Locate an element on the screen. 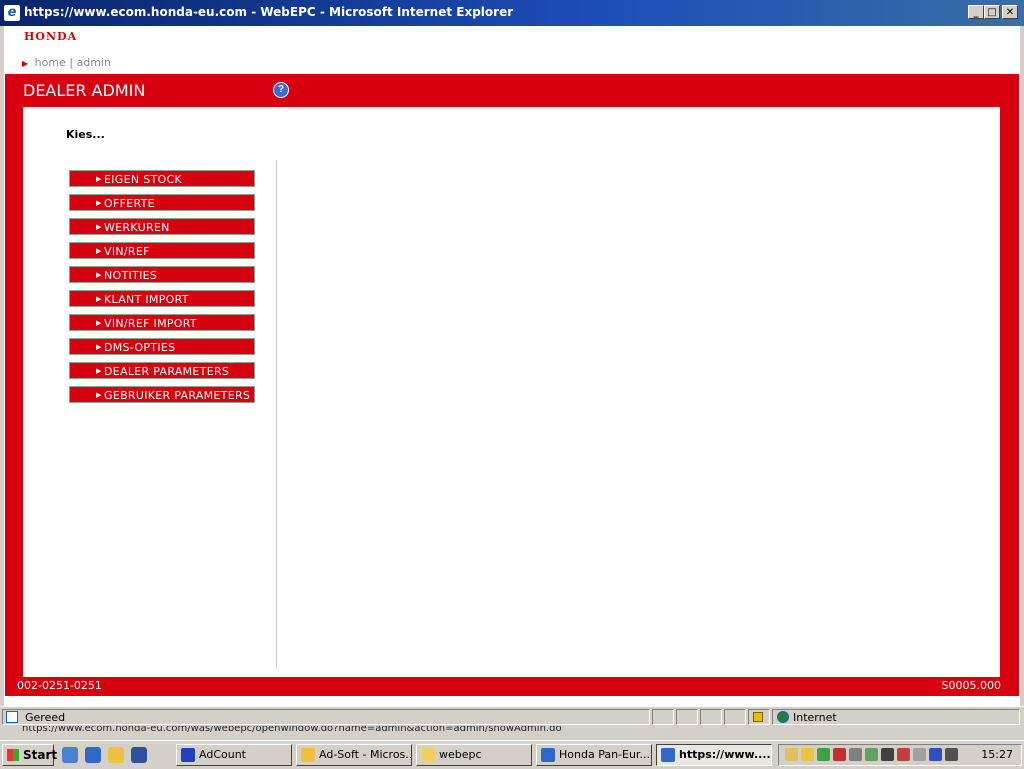  menu-item-dealer-parameters: ▶ DEALER PARAMETERS is located at coordinates (162, 370).